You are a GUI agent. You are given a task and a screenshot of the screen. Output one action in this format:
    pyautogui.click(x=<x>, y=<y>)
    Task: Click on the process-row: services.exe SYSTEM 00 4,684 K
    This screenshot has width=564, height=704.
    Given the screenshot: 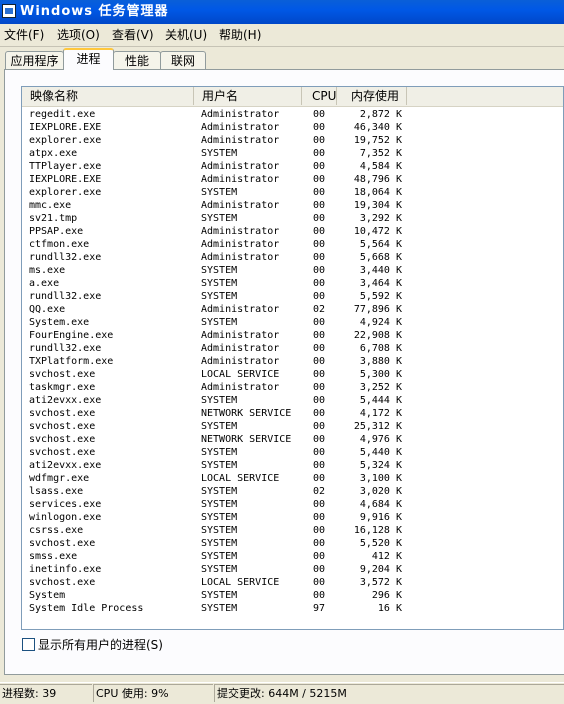 What is the action you would take?
    pyautogui.click(x=292, y=504)
    